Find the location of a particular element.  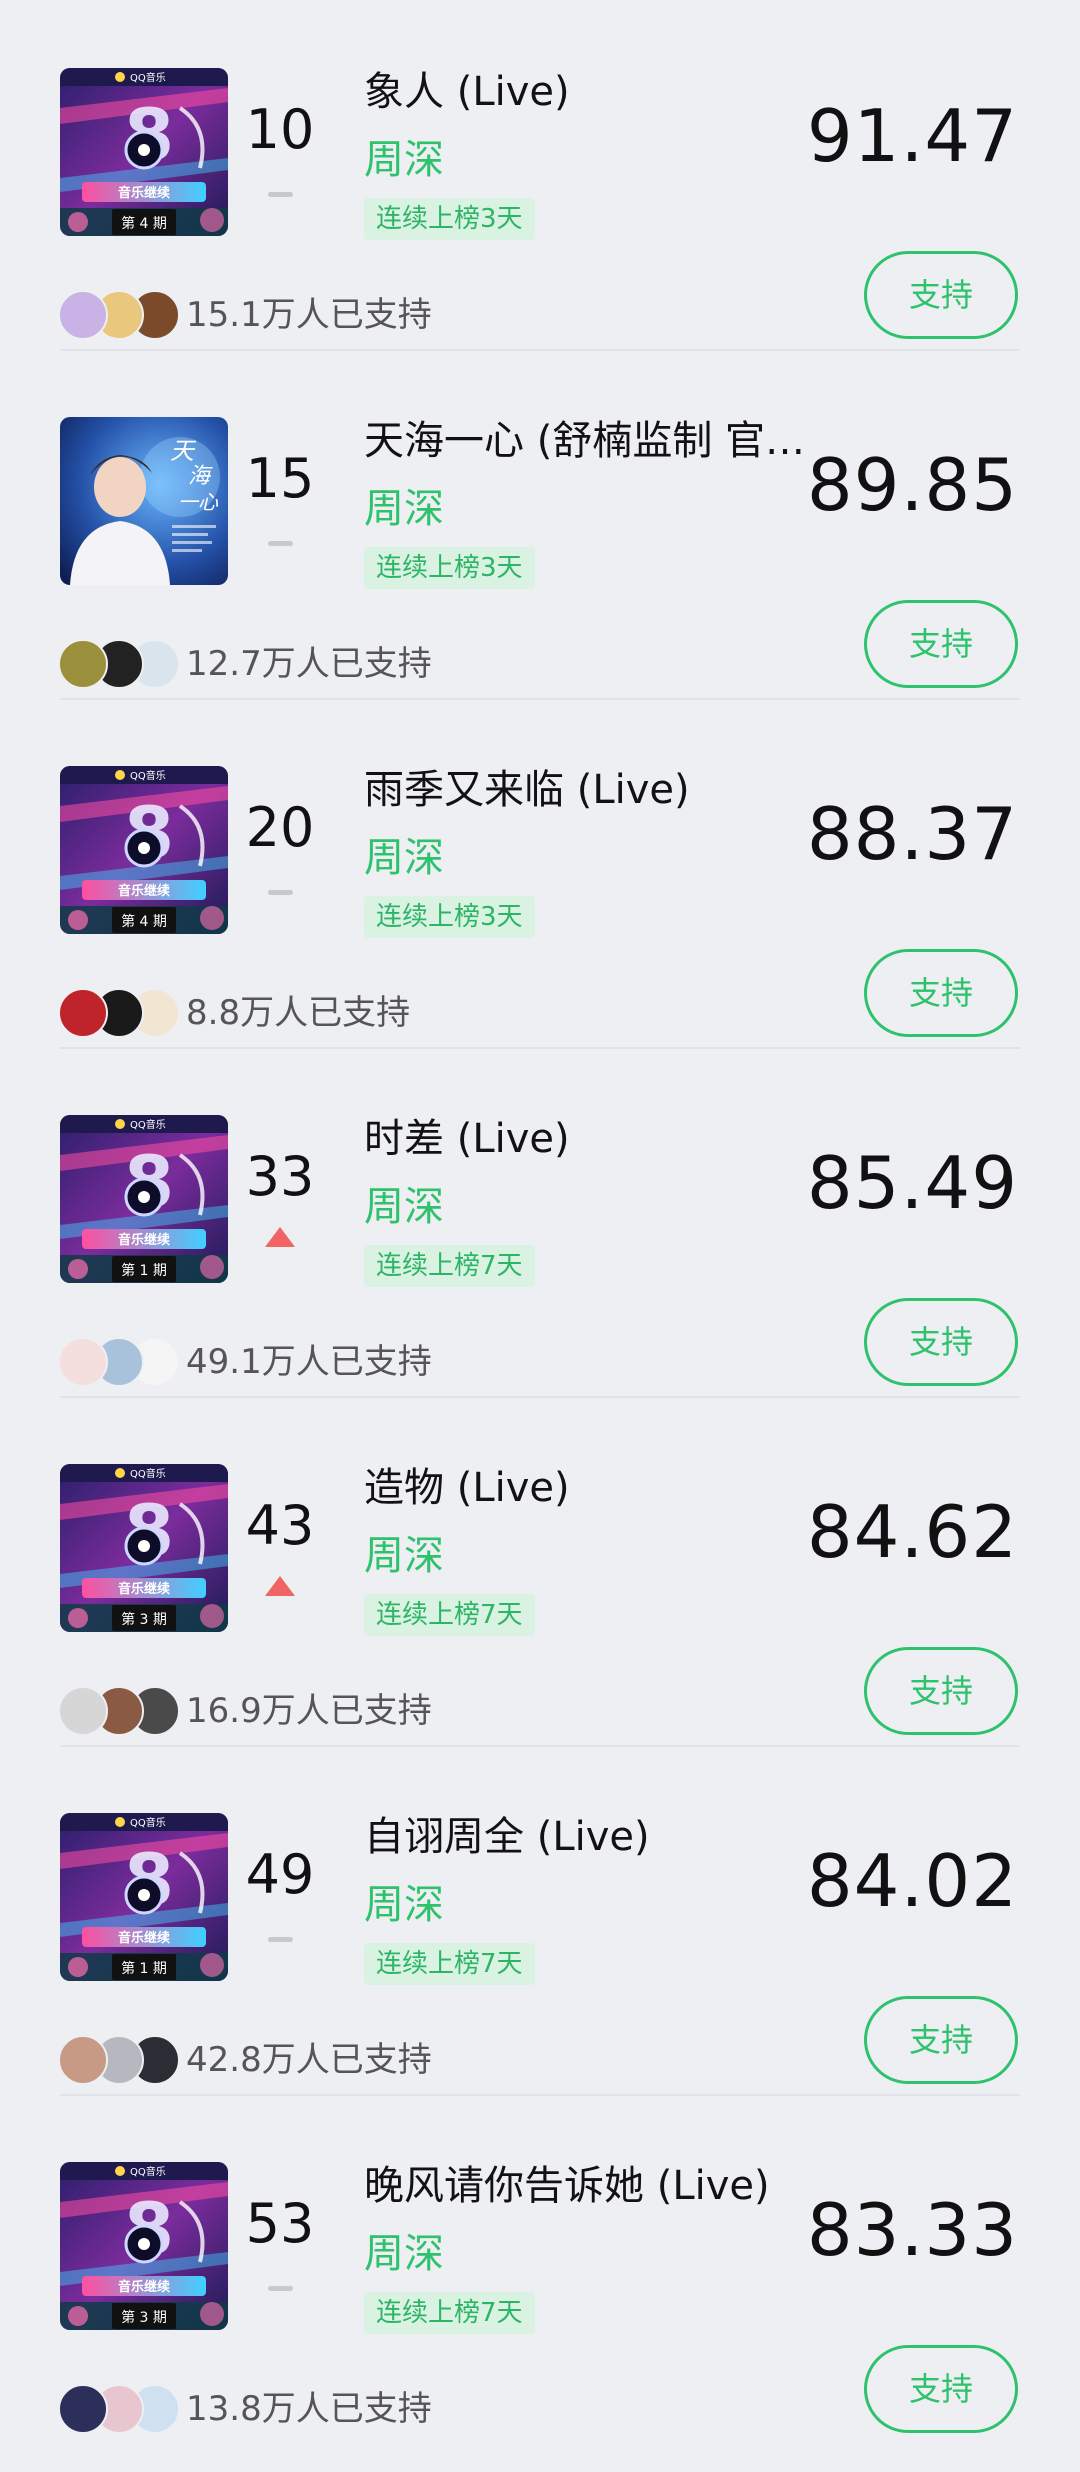

rank-number: 15 is located at coordinates (280, 478).